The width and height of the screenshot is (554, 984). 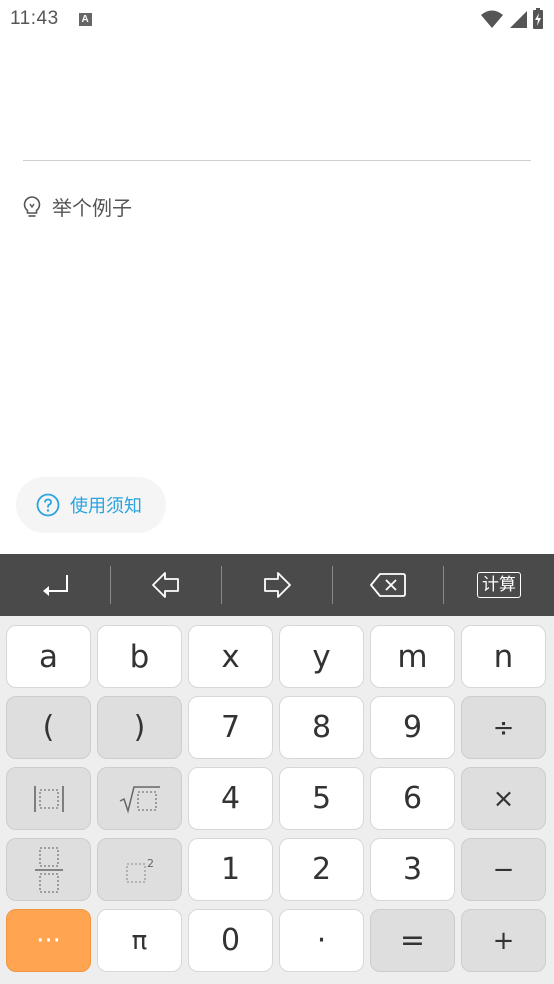 I want to click on key-more: ···, so click(x=48, y=940).